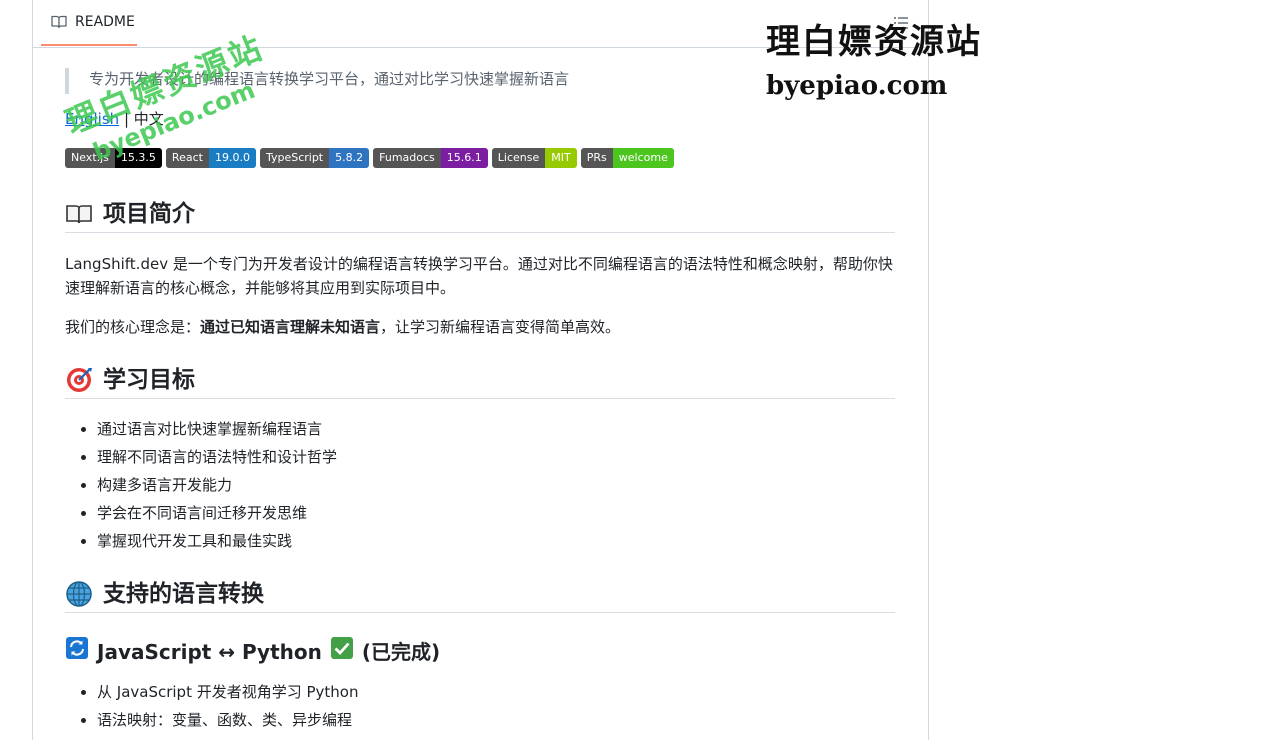  I want to click on list-item: 掌握现代开发工具和最佳实践, so click(217, 541).